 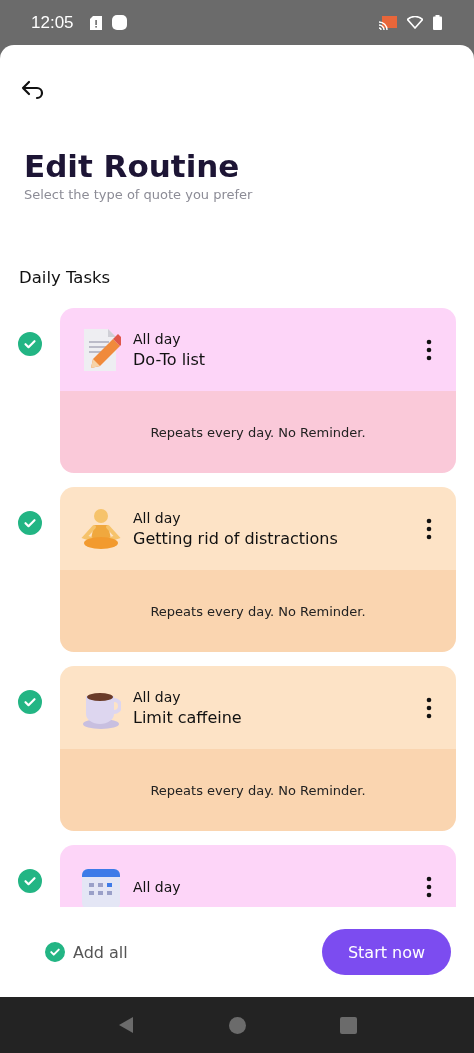 What do you see at coordinates (237, 1025) in the screenshot?
I see `home-nav-icon` at bounding box center [237, 1025].